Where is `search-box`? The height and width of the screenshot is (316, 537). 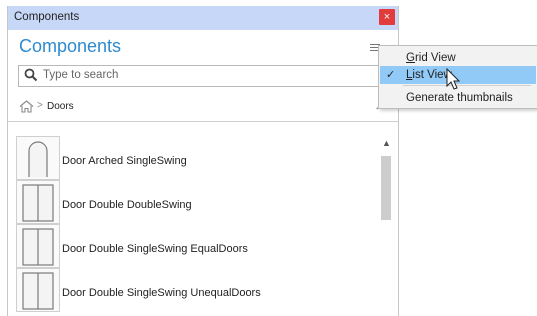
search-box is located at coordinates (201, 76).